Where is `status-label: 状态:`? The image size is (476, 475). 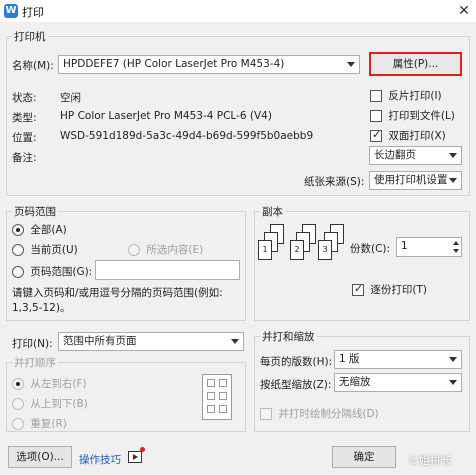
status-label: 状态: is located at coordinates (24, 98).